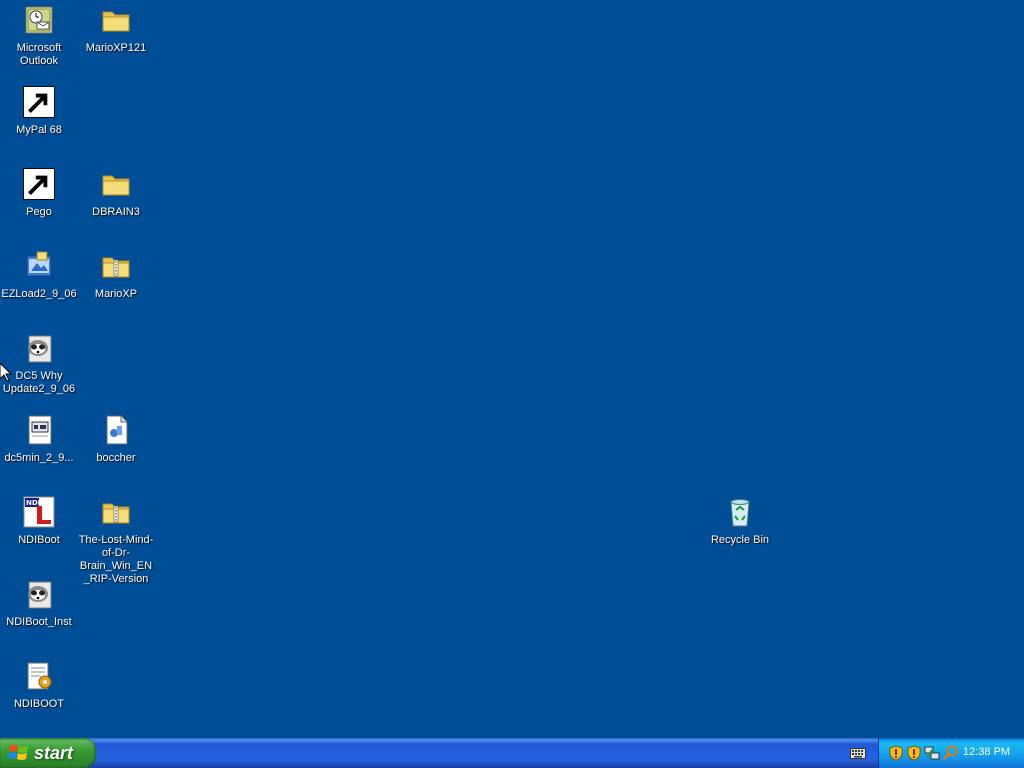 This screenshot has height=768, width=1024. What do you see at coordinates (39, 704) in the screenshot?
I see `desktop-icon-label: NDIBOOT` at bounding box center [39, 704].